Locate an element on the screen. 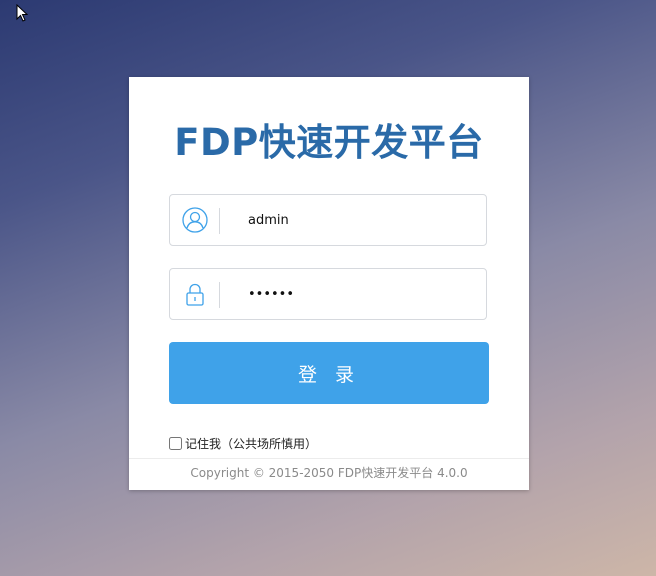 This screenshot has height=576, width=656. mouse-cursor-icon is located at coordinates (22, 13).